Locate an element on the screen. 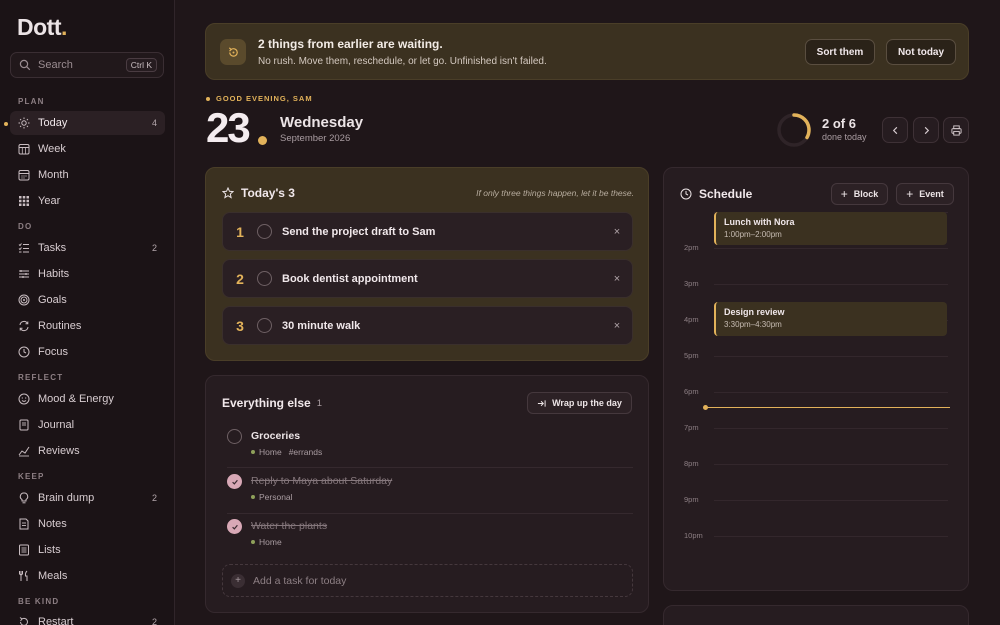  priority-task-label: Send the project draft to Sam is located at coordinates (359, 231).